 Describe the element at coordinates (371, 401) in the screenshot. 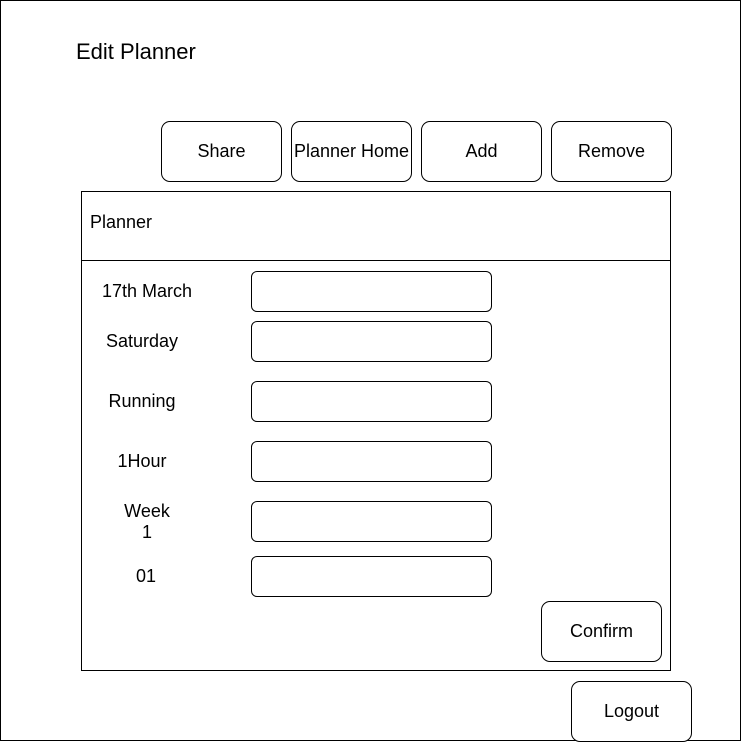

I see `activity-input` at that location.